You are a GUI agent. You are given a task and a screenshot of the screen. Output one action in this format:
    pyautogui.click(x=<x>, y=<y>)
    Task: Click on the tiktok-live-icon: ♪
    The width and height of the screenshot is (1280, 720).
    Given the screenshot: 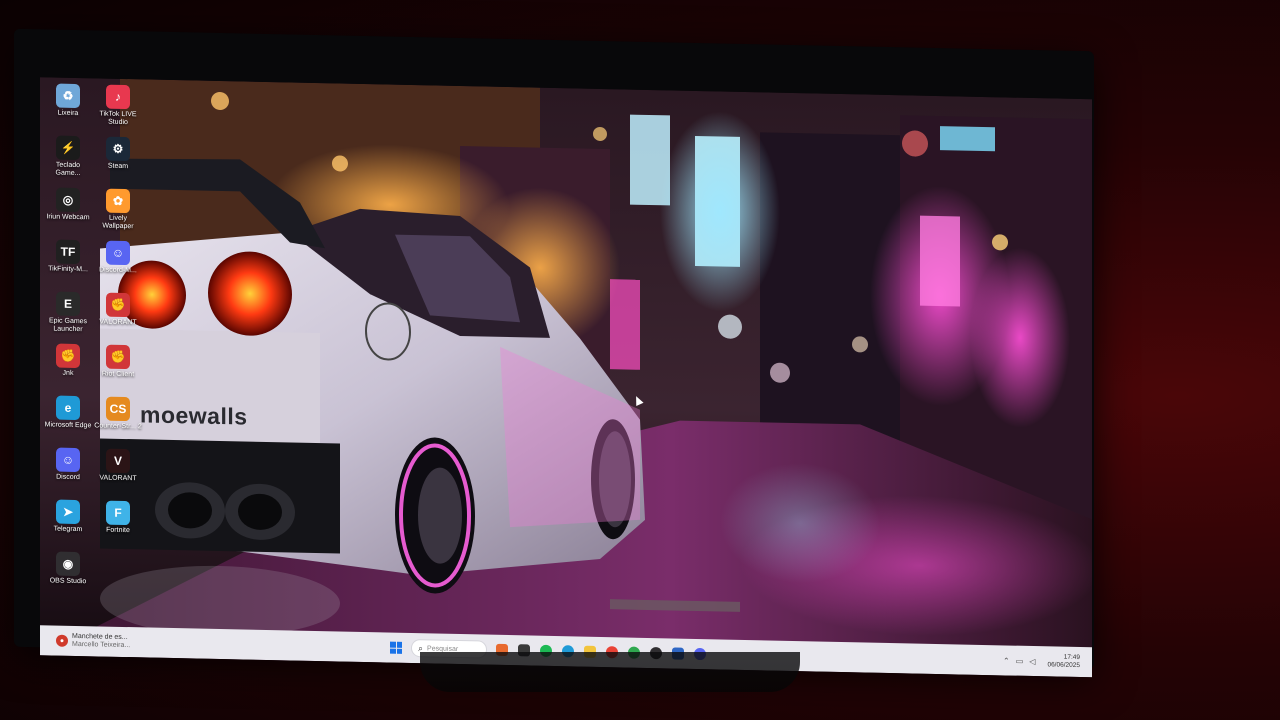 What is the action you would take?
    pyautogui.click(x=118, y=97)
    